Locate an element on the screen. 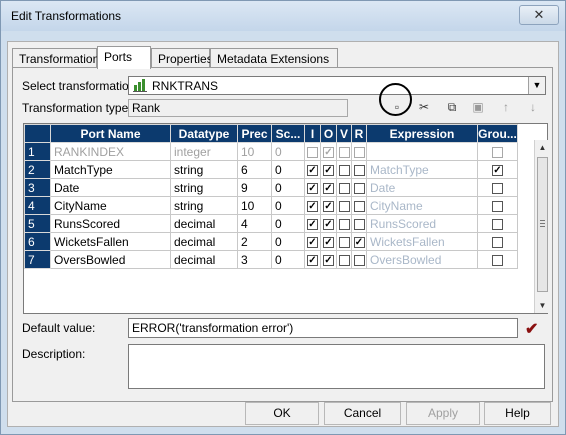 Image resolution: width=566 pixels, height=435 pixels. table-row: 2 MatchType string 6 0 ✓ ✓ MatchType ✓ is located at coordinates (271, 169).